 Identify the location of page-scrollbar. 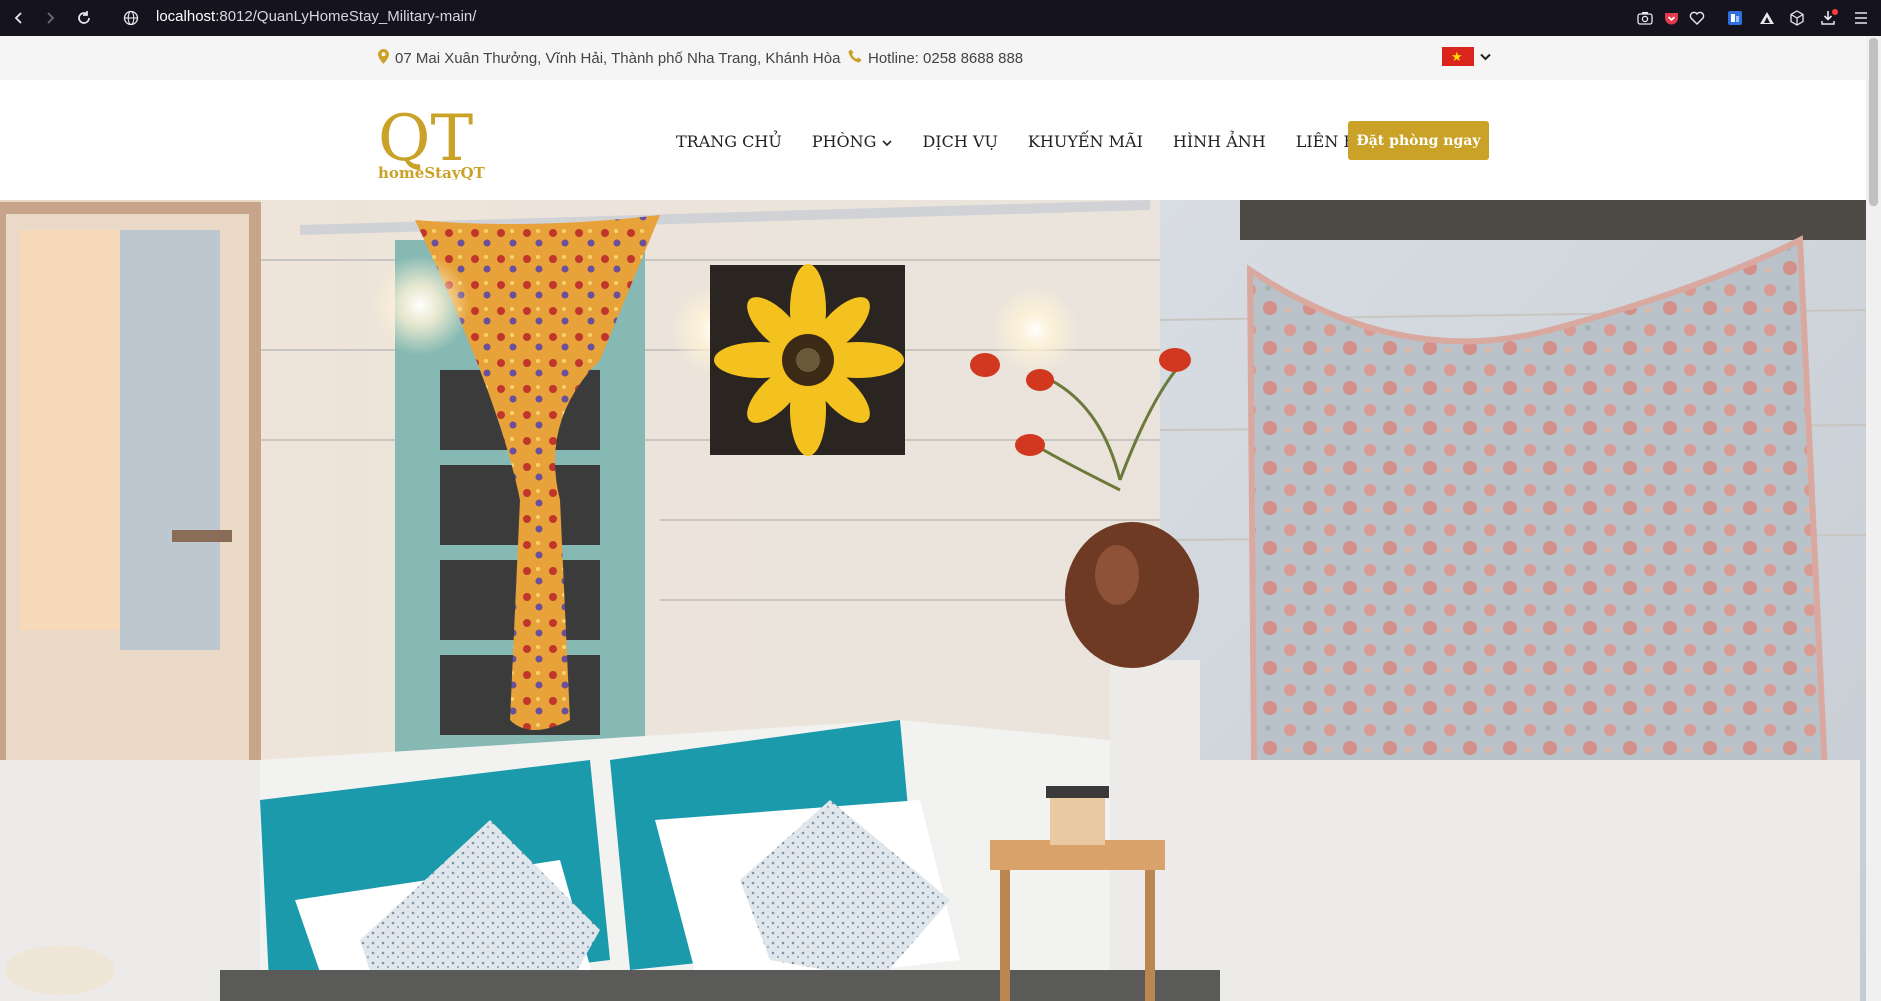
(1873, 518).